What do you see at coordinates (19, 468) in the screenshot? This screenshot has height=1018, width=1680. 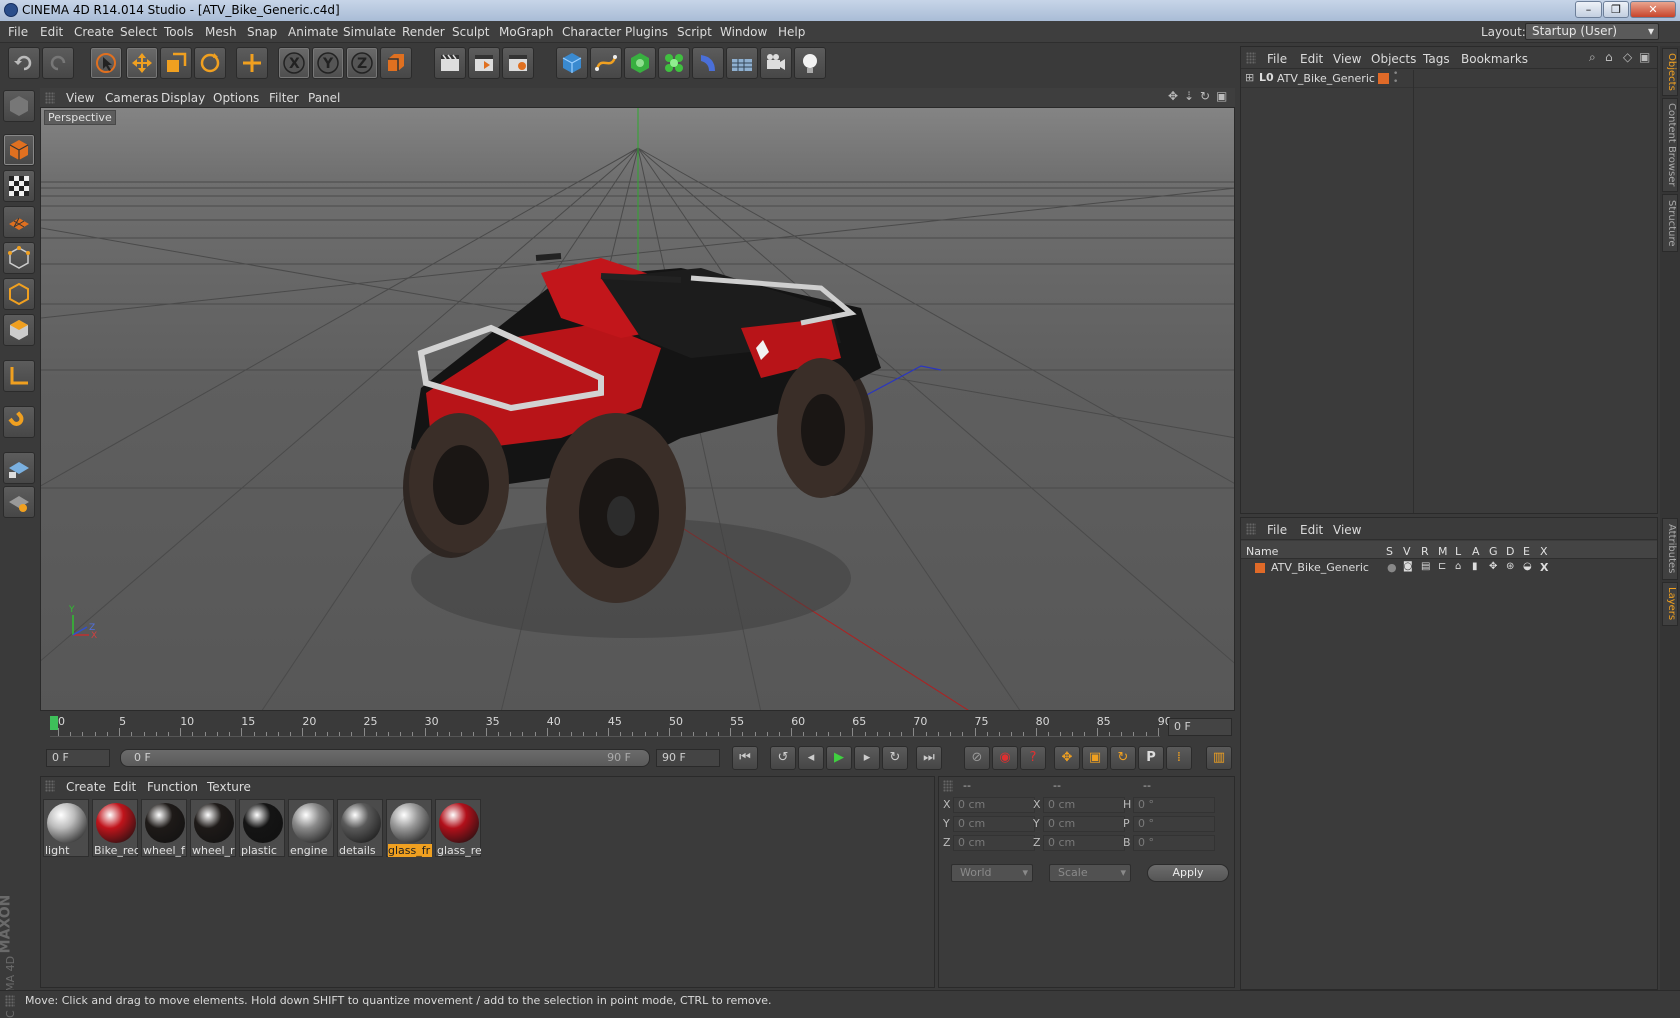 I see `workplane-lock-button` at bounding box center [19, 468].